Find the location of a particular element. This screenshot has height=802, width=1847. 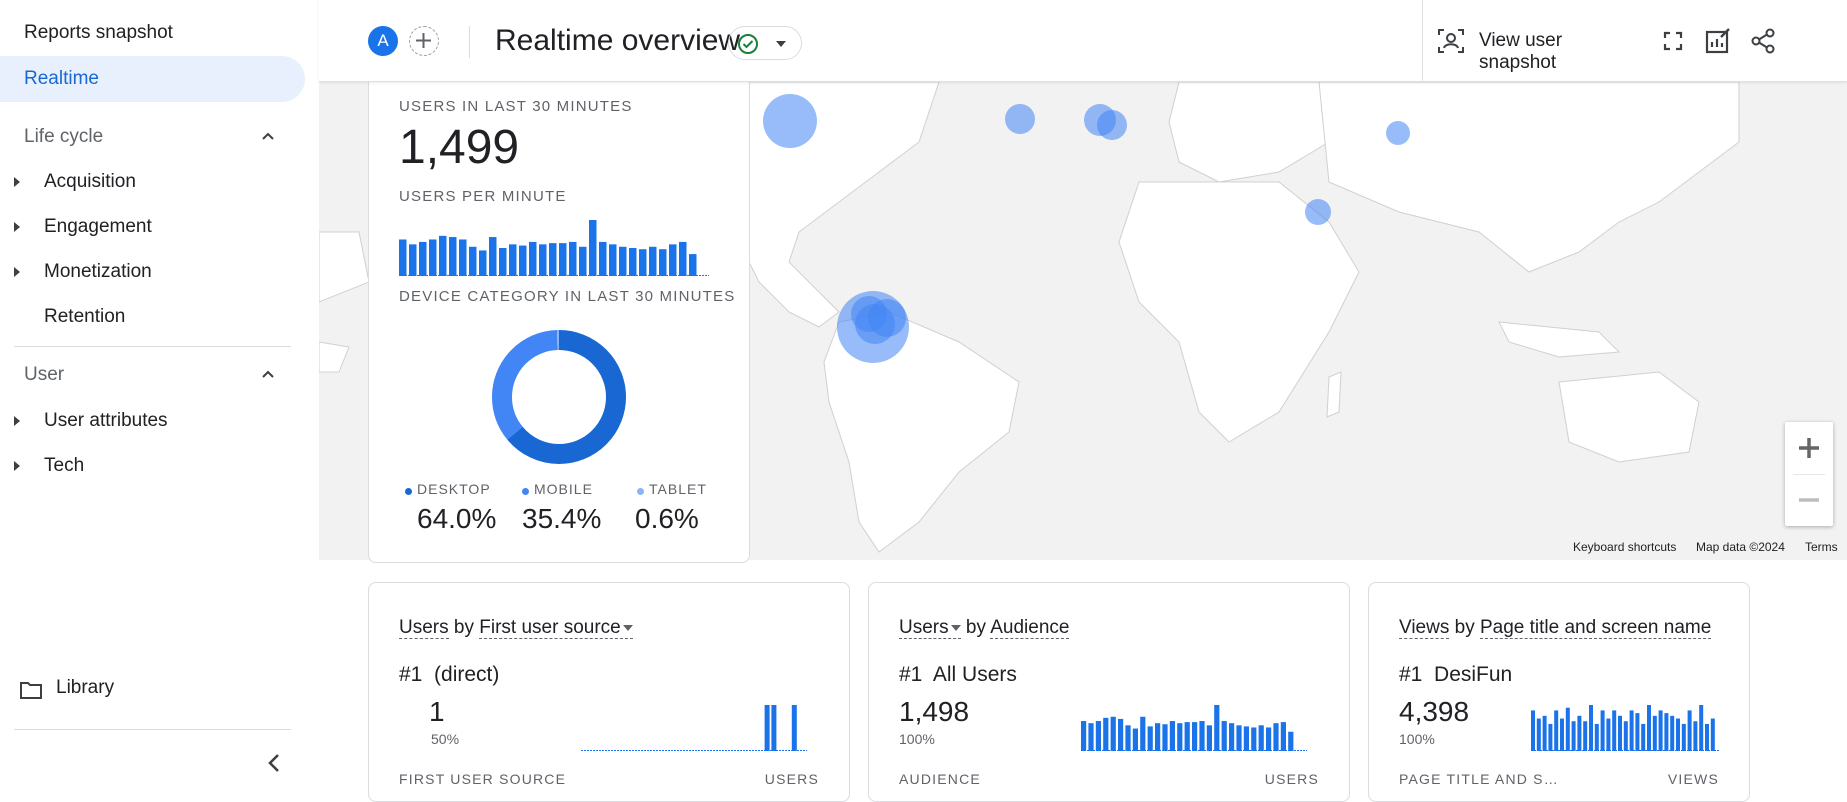

top-name: All Users is located at coordinates (974, 674).